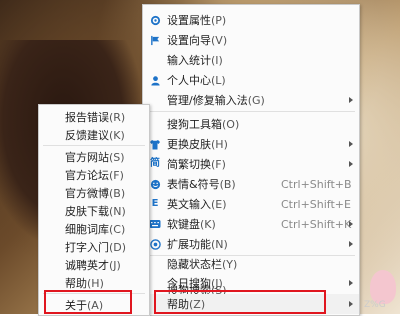 The image size is (400, 316). What do you see at coordinates (251, 20) in the screenshot?
I see `menu-item-settings: 设置属性(P)` at bounding box center [251, 20].